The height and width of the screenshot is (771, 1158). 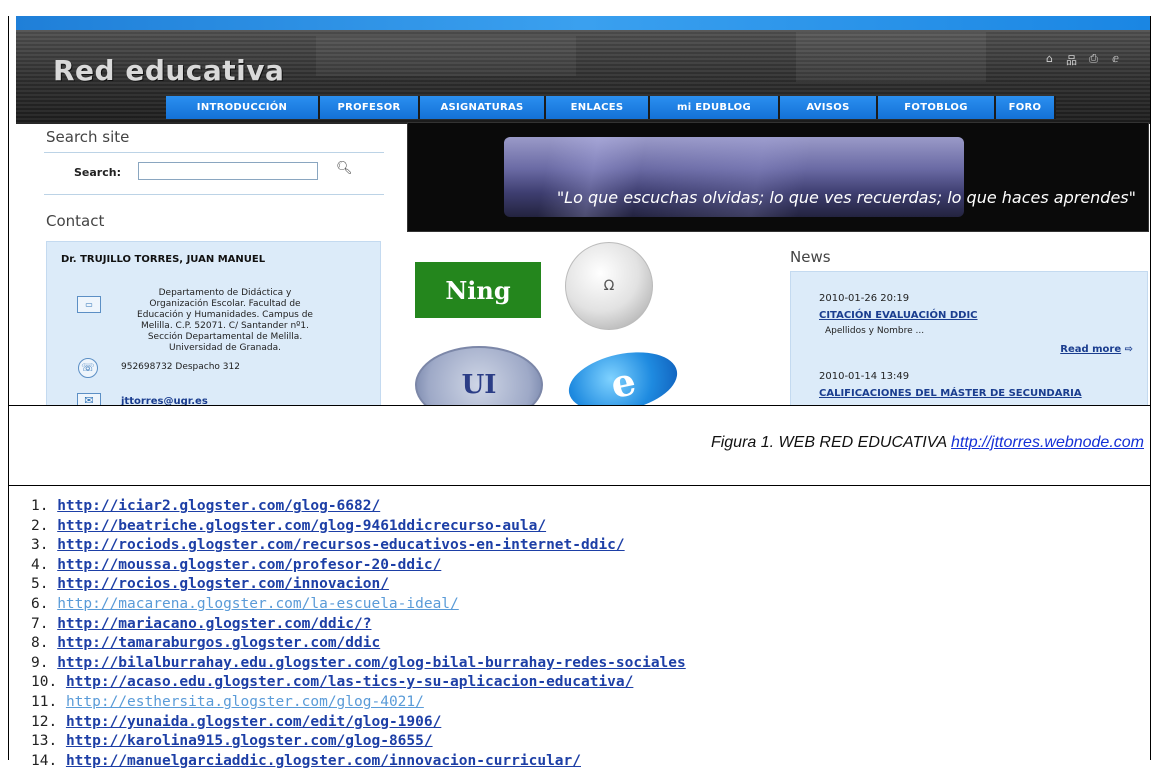 I want to click on list-item-number: 7., so click(x=40, y=623).